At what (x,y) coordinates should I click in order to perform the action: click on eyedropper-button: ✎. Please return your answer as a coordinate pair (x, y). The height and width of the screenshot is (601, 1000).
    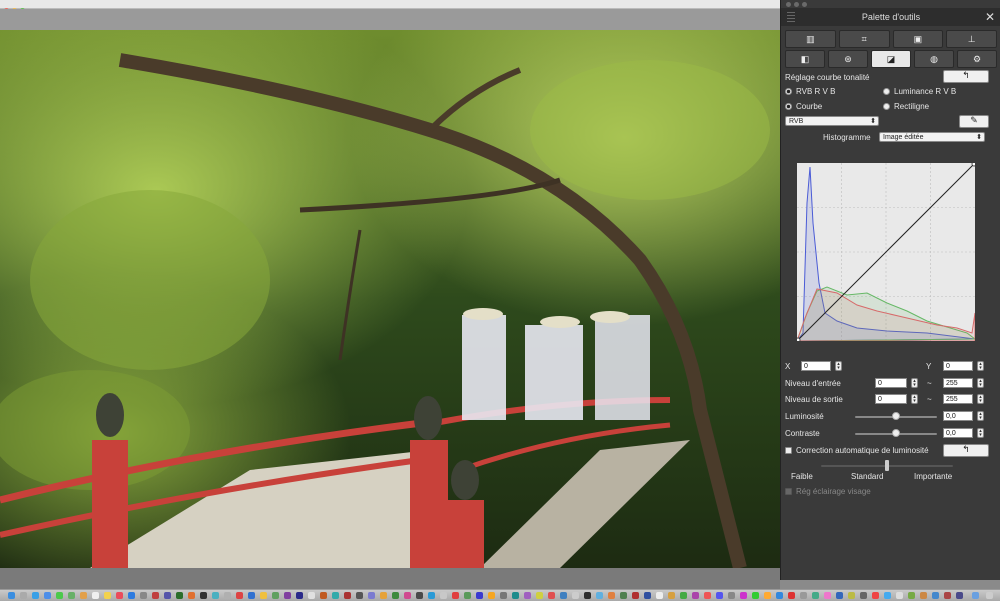
    Looking at the image, I should click on (974, 121).